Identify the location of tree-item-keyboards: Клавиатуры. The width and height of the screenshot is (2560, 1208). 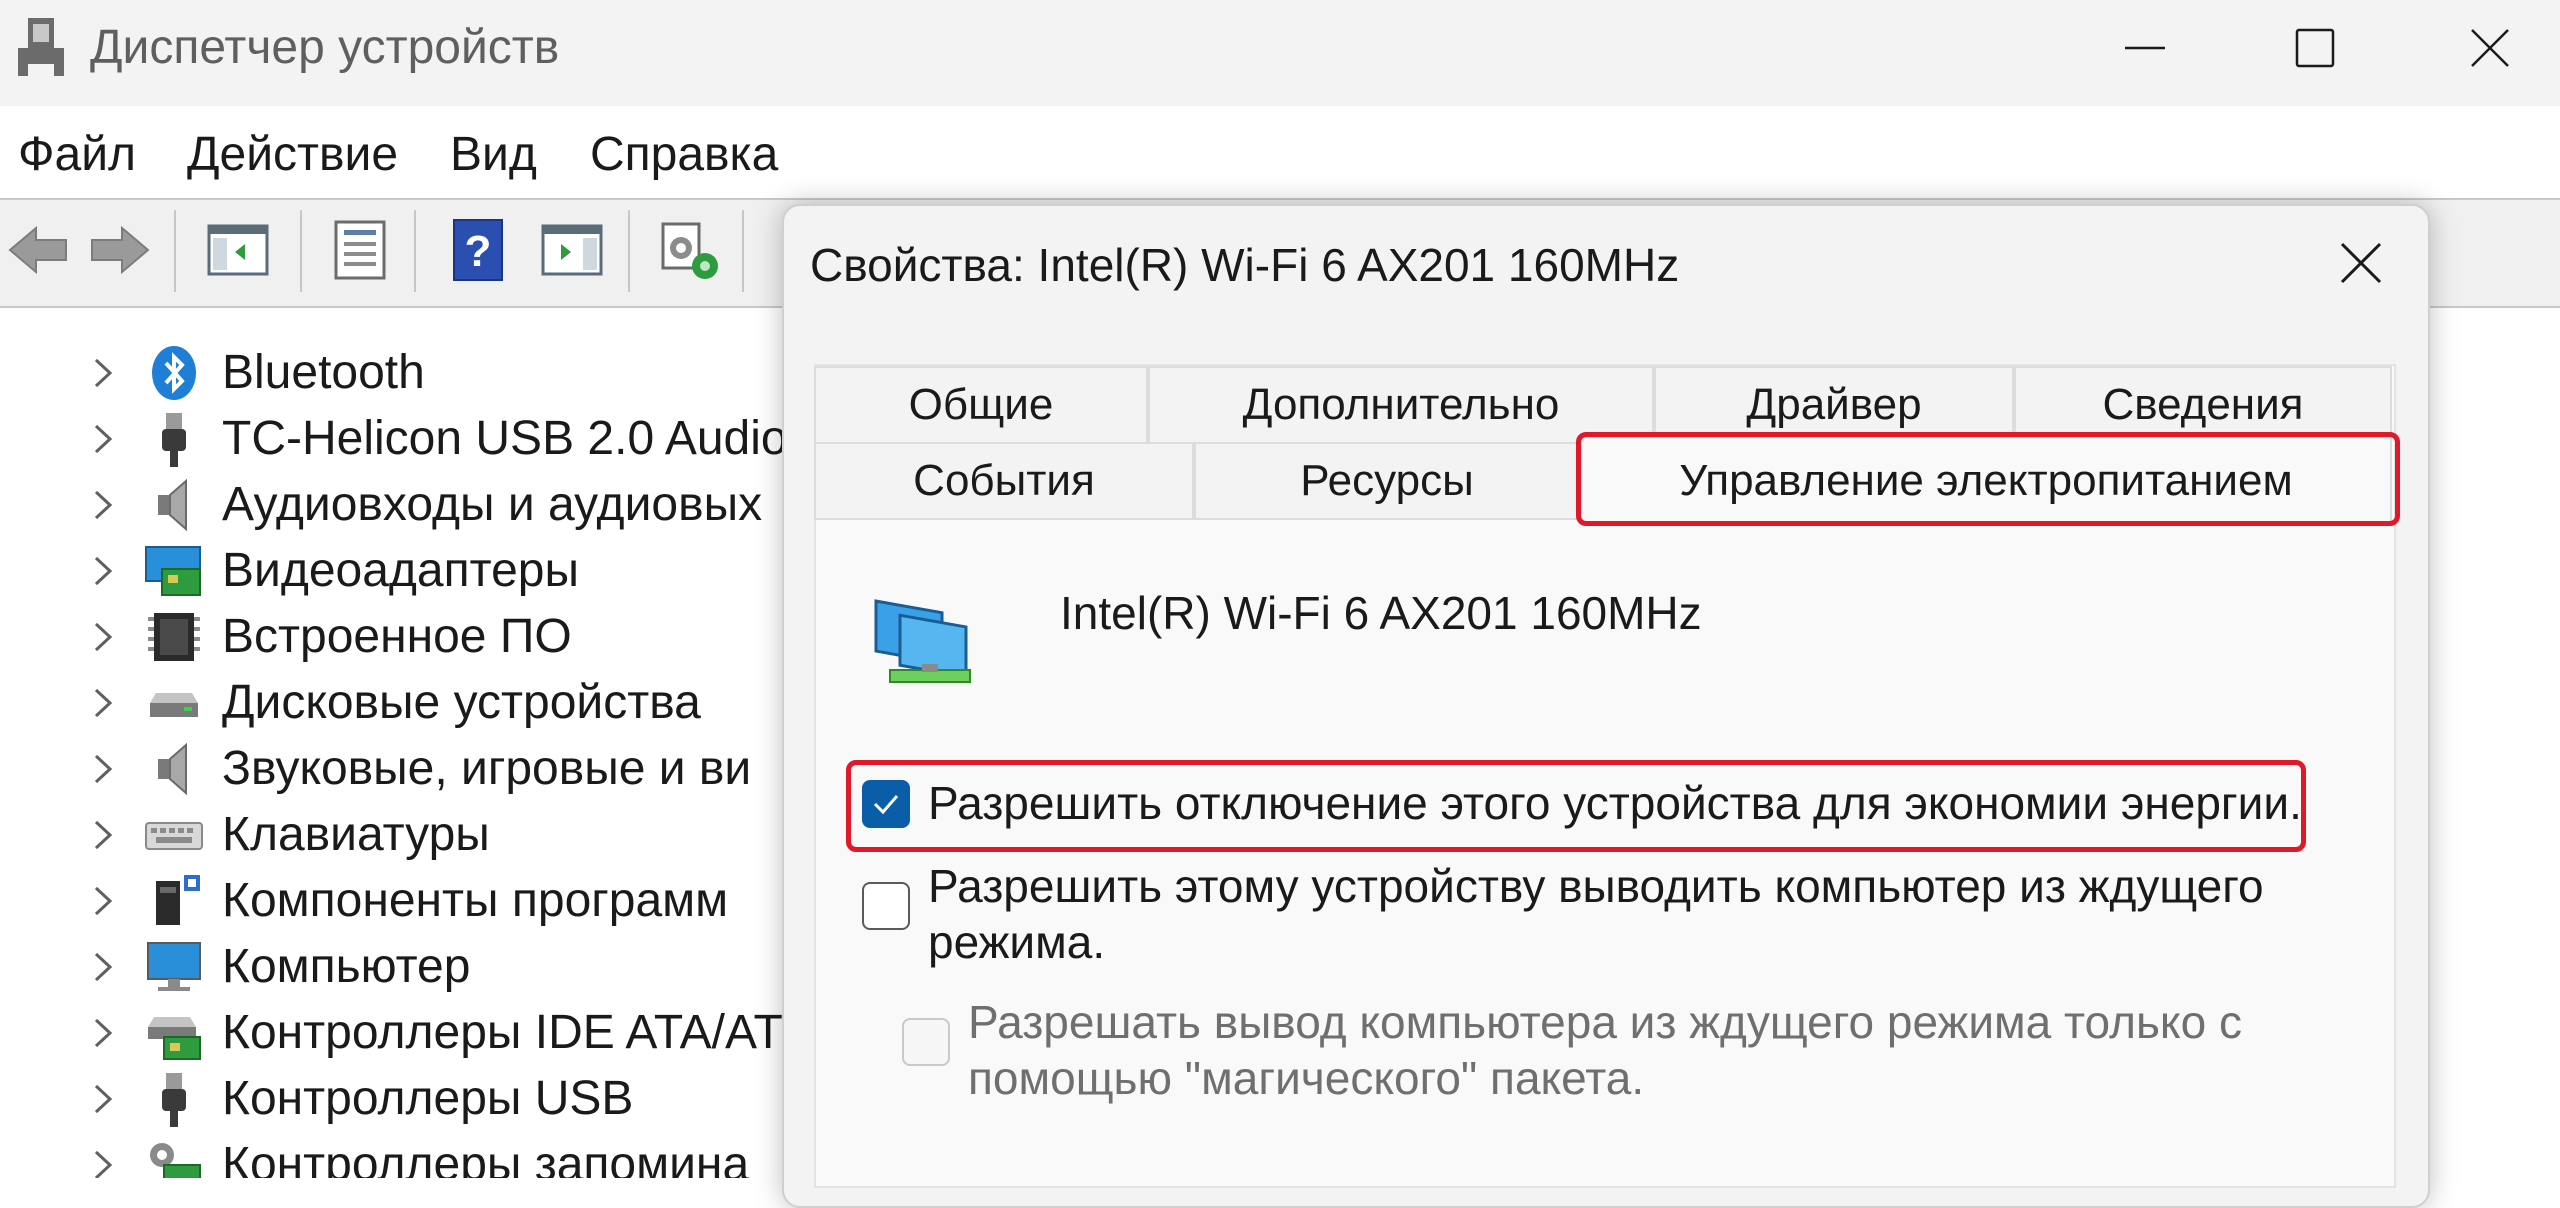
(395, 835).